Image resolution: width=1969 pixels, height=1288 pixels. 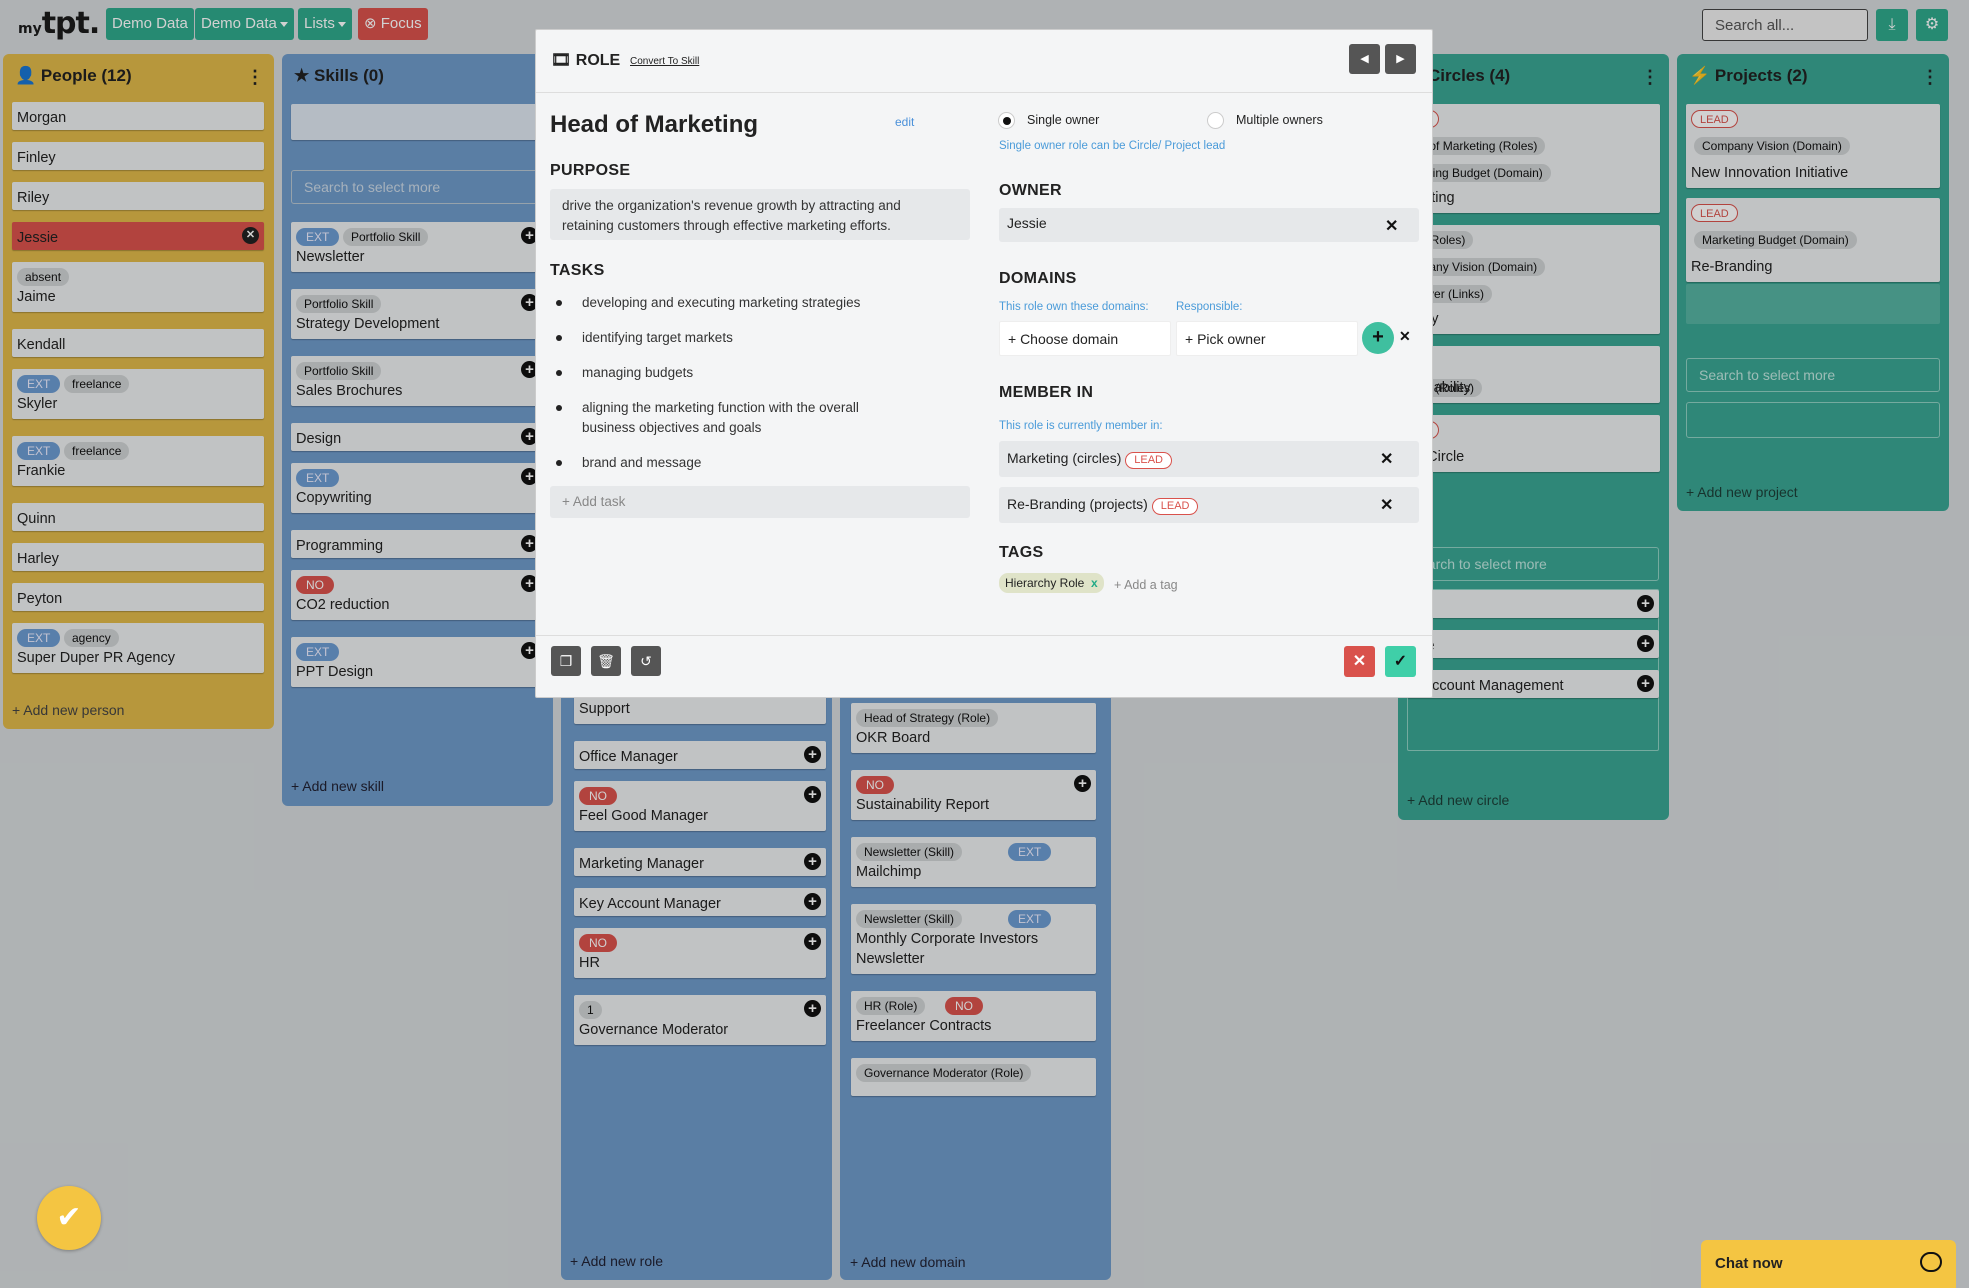 I want to click on remove-tag-icon: x, so click(x=1094, y=583).